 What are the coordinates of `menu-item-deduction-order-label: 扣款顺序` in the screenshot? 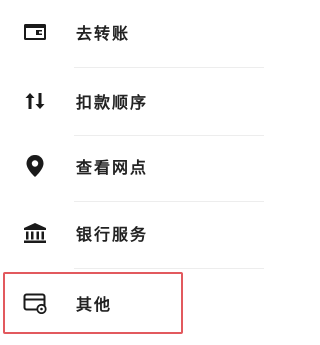 It's located at (112, 102).